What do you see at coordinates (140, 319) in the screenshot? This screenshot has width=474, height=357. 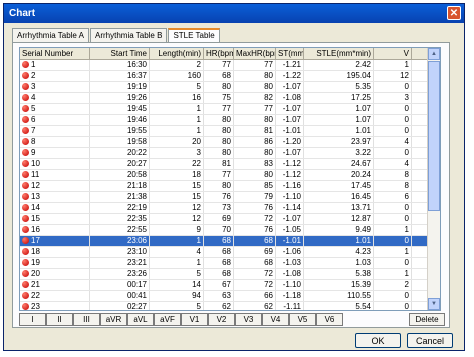 I see `lead-button: aVL` at bounding box center [140, 319].